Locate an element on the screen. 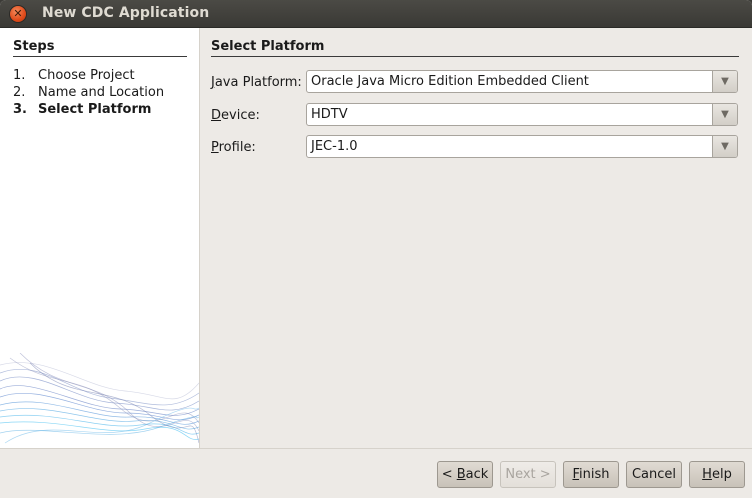 This screenshot has height=498, width=752. step-label: Name and Location is located at coordinates (101, 92).